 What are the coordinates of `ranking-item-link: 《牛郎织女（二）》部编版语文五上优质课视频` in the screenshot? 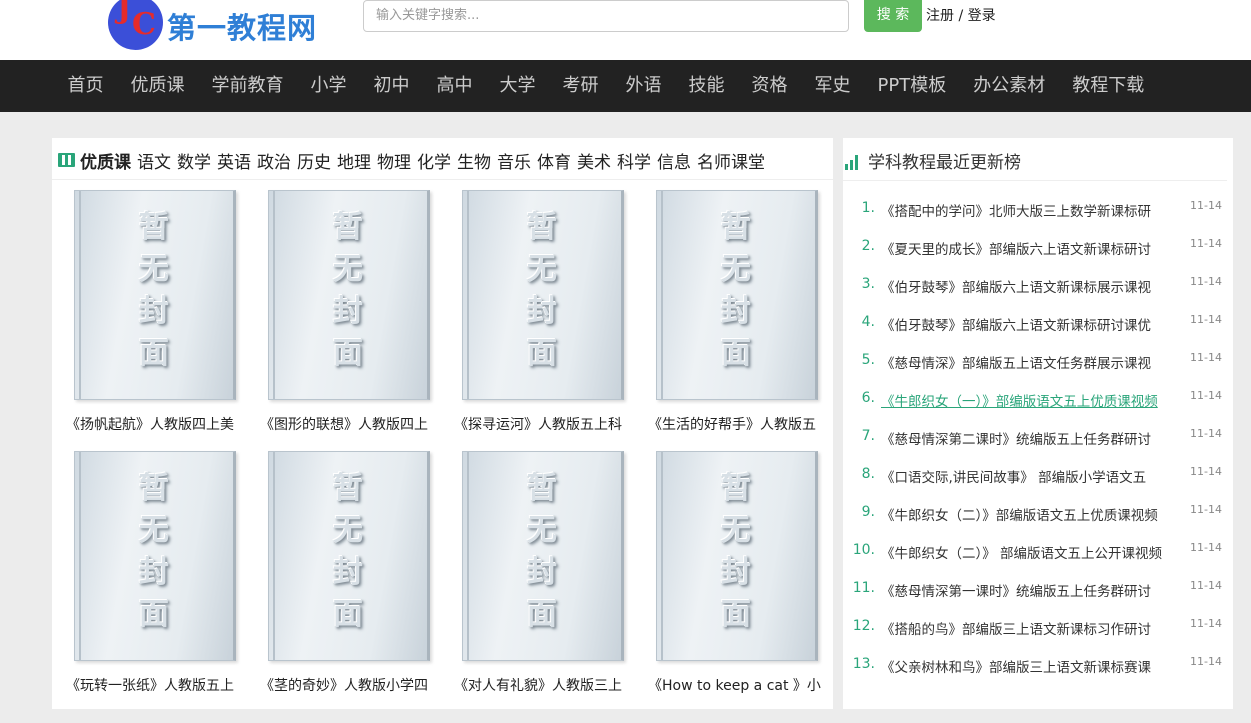 It's located at (1031, 514).